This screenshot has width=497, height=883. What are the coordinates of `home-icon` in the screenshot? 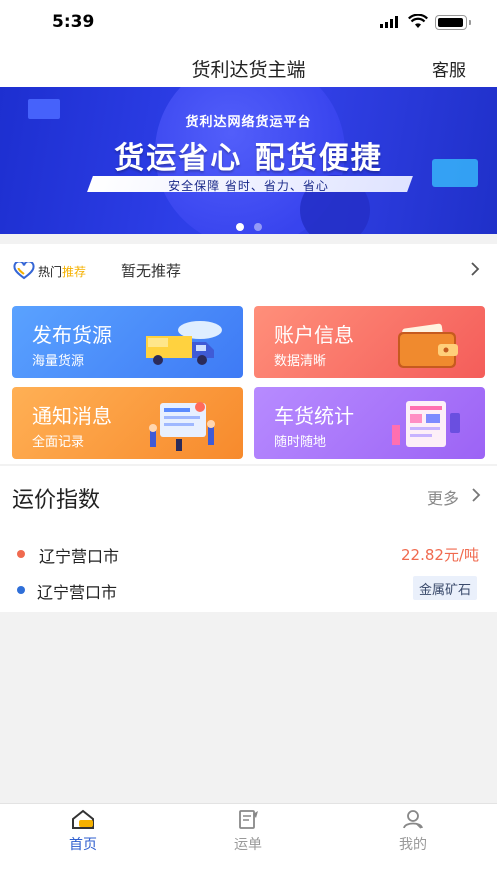 It's located at (83, 819).